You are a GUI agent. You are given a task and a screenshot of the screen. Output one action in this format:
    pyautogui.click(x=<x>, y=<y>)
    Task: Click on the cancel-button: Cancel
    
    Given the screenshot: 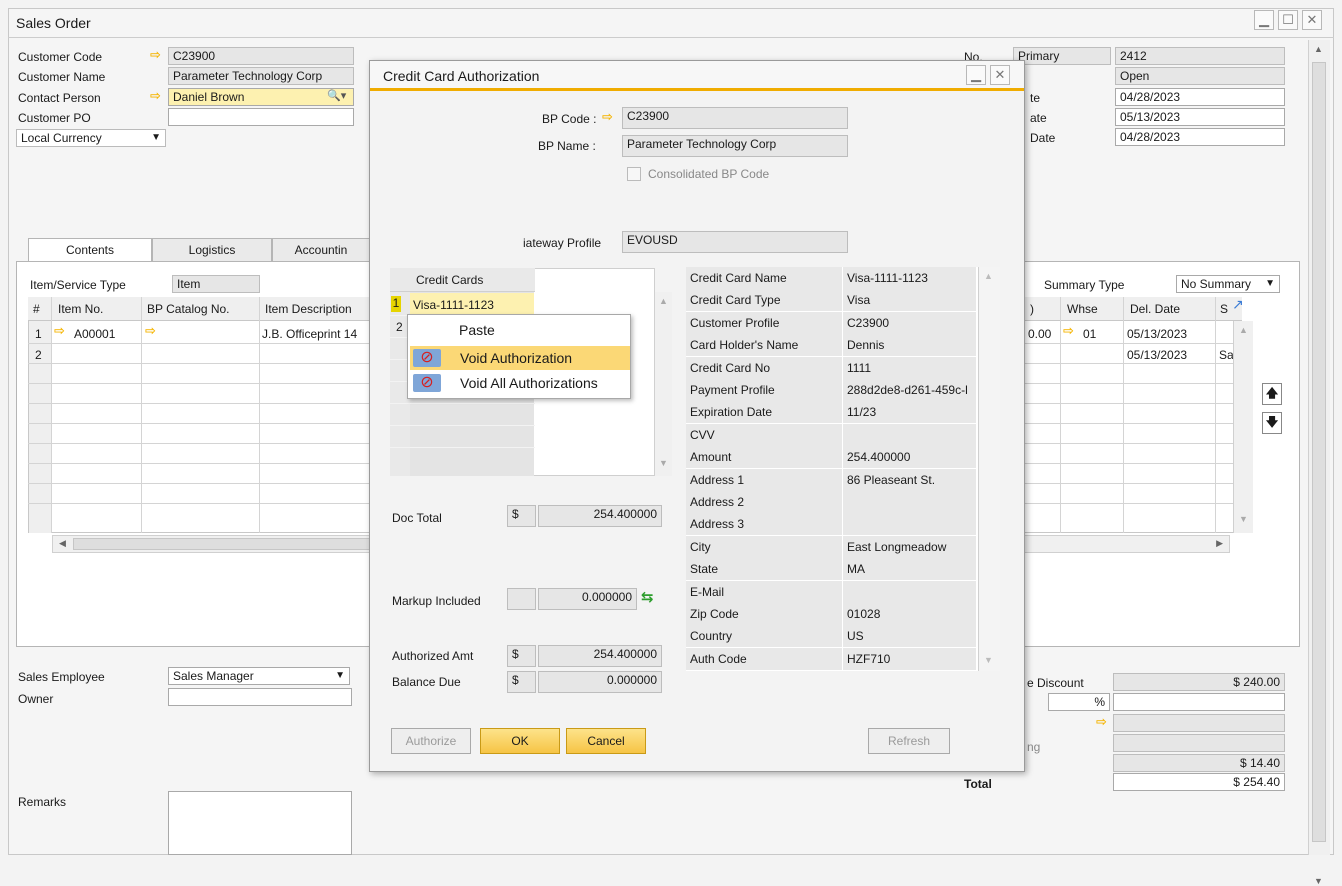 What is the action you would take?
    pyautogui.click(x=606, y=741)
    